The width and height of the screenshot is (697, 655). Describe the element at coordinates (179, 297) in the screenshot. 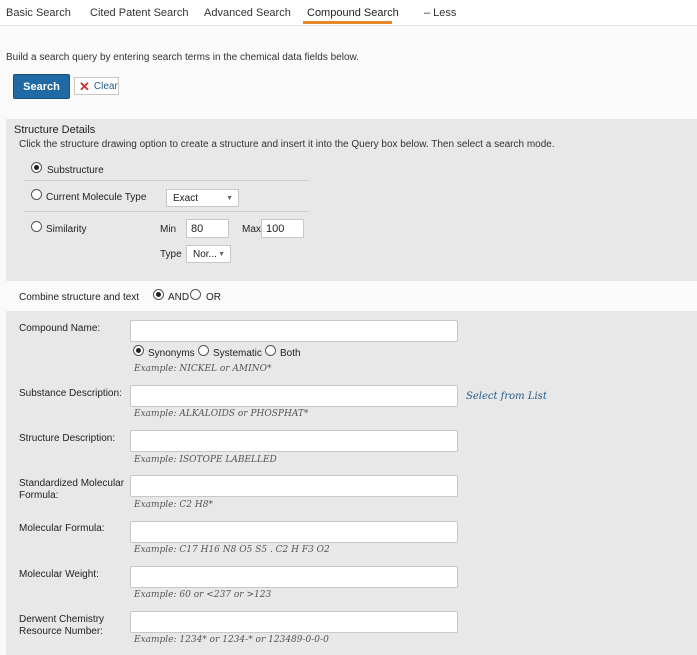

I see `and-label: AND` at that location.